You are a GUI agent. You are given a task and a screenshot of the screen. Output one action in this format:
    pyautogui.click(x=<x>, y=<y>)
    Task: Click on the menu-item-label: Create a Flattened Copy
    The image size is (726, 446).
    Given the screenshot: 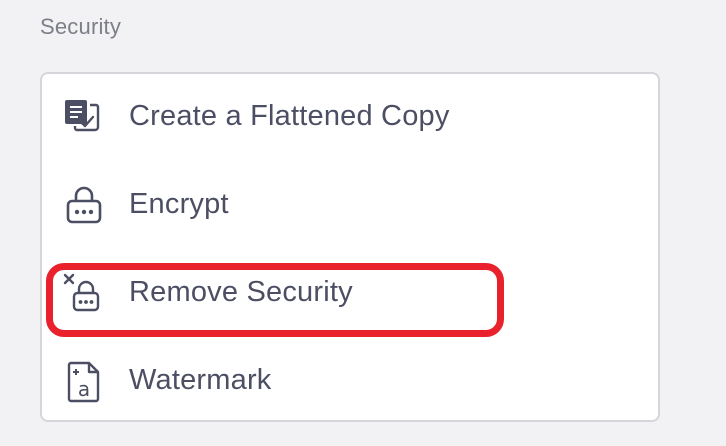 What is the action you would take?
    pyautogui.click(x=289, y=116)
    